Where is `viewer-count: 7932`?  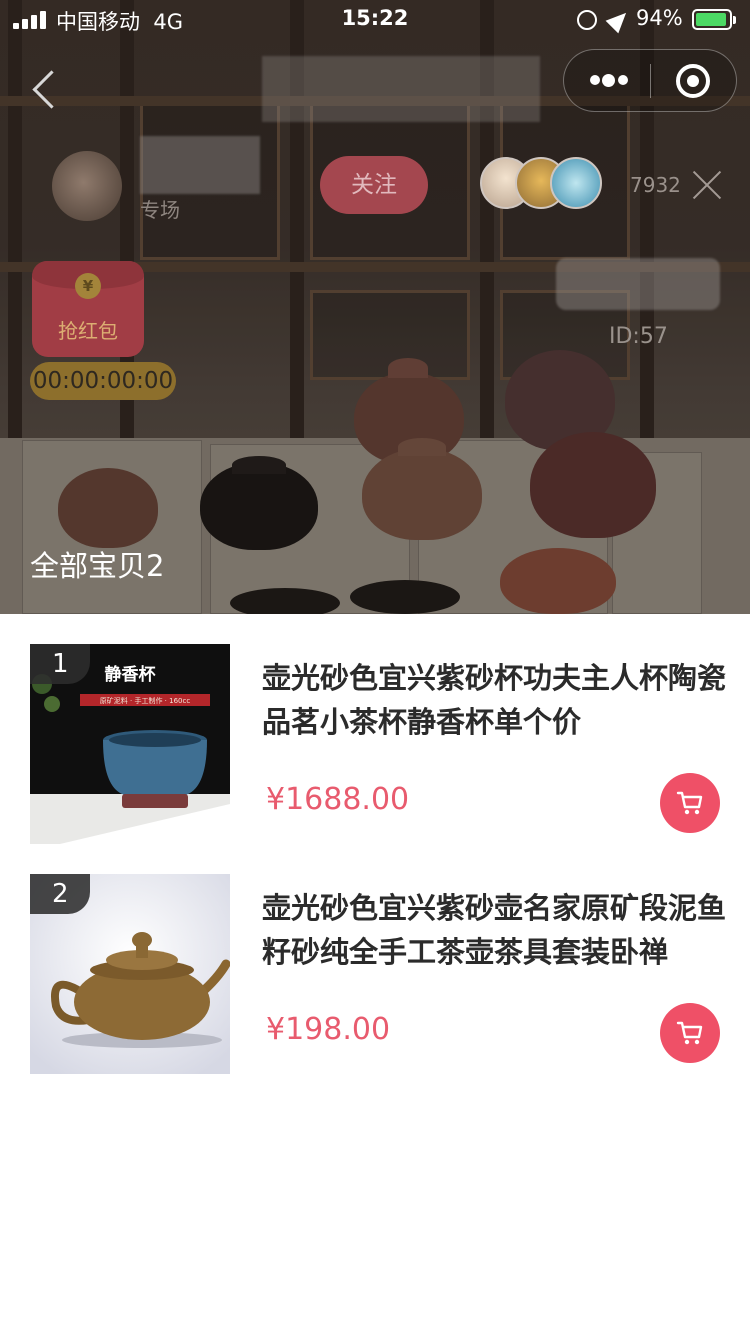
viewer-count: 7932 is located at coordinates (655, 185).